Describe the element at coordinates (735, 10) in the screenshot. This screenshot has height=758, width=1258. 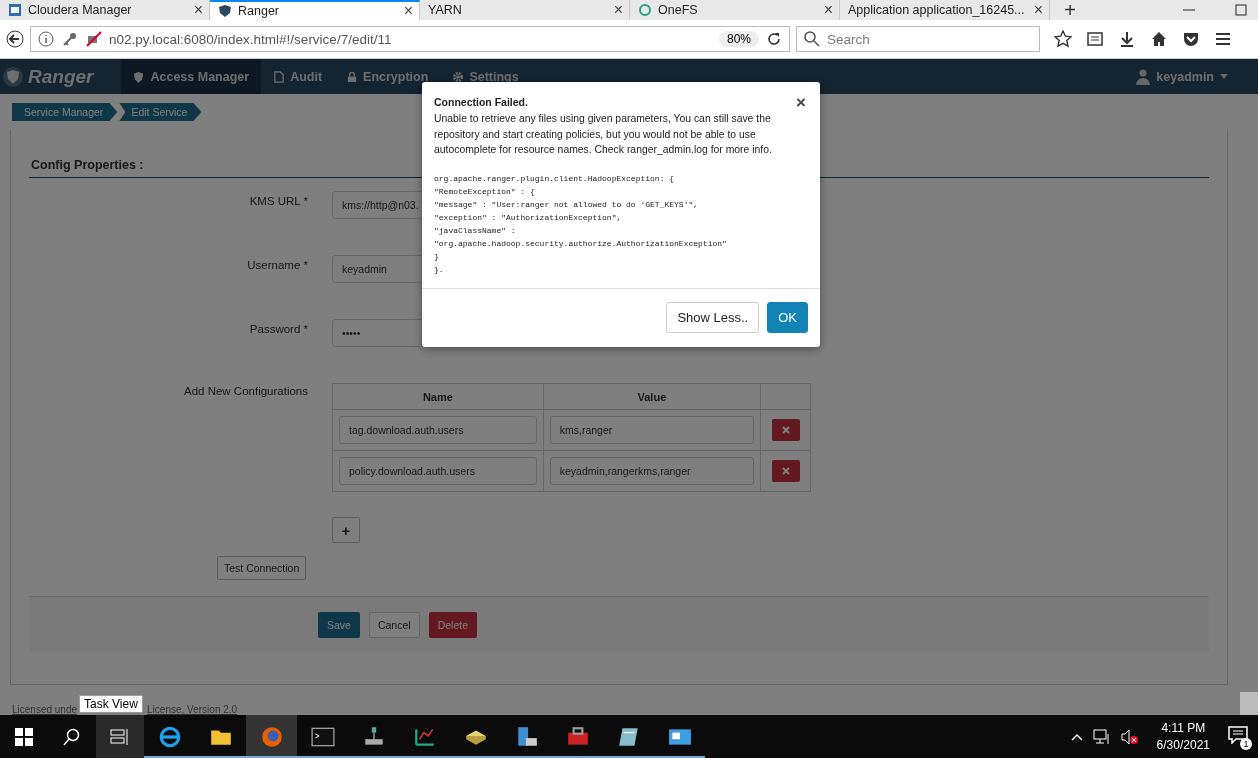
I see `browser-tab: OneFS ×` at that location.